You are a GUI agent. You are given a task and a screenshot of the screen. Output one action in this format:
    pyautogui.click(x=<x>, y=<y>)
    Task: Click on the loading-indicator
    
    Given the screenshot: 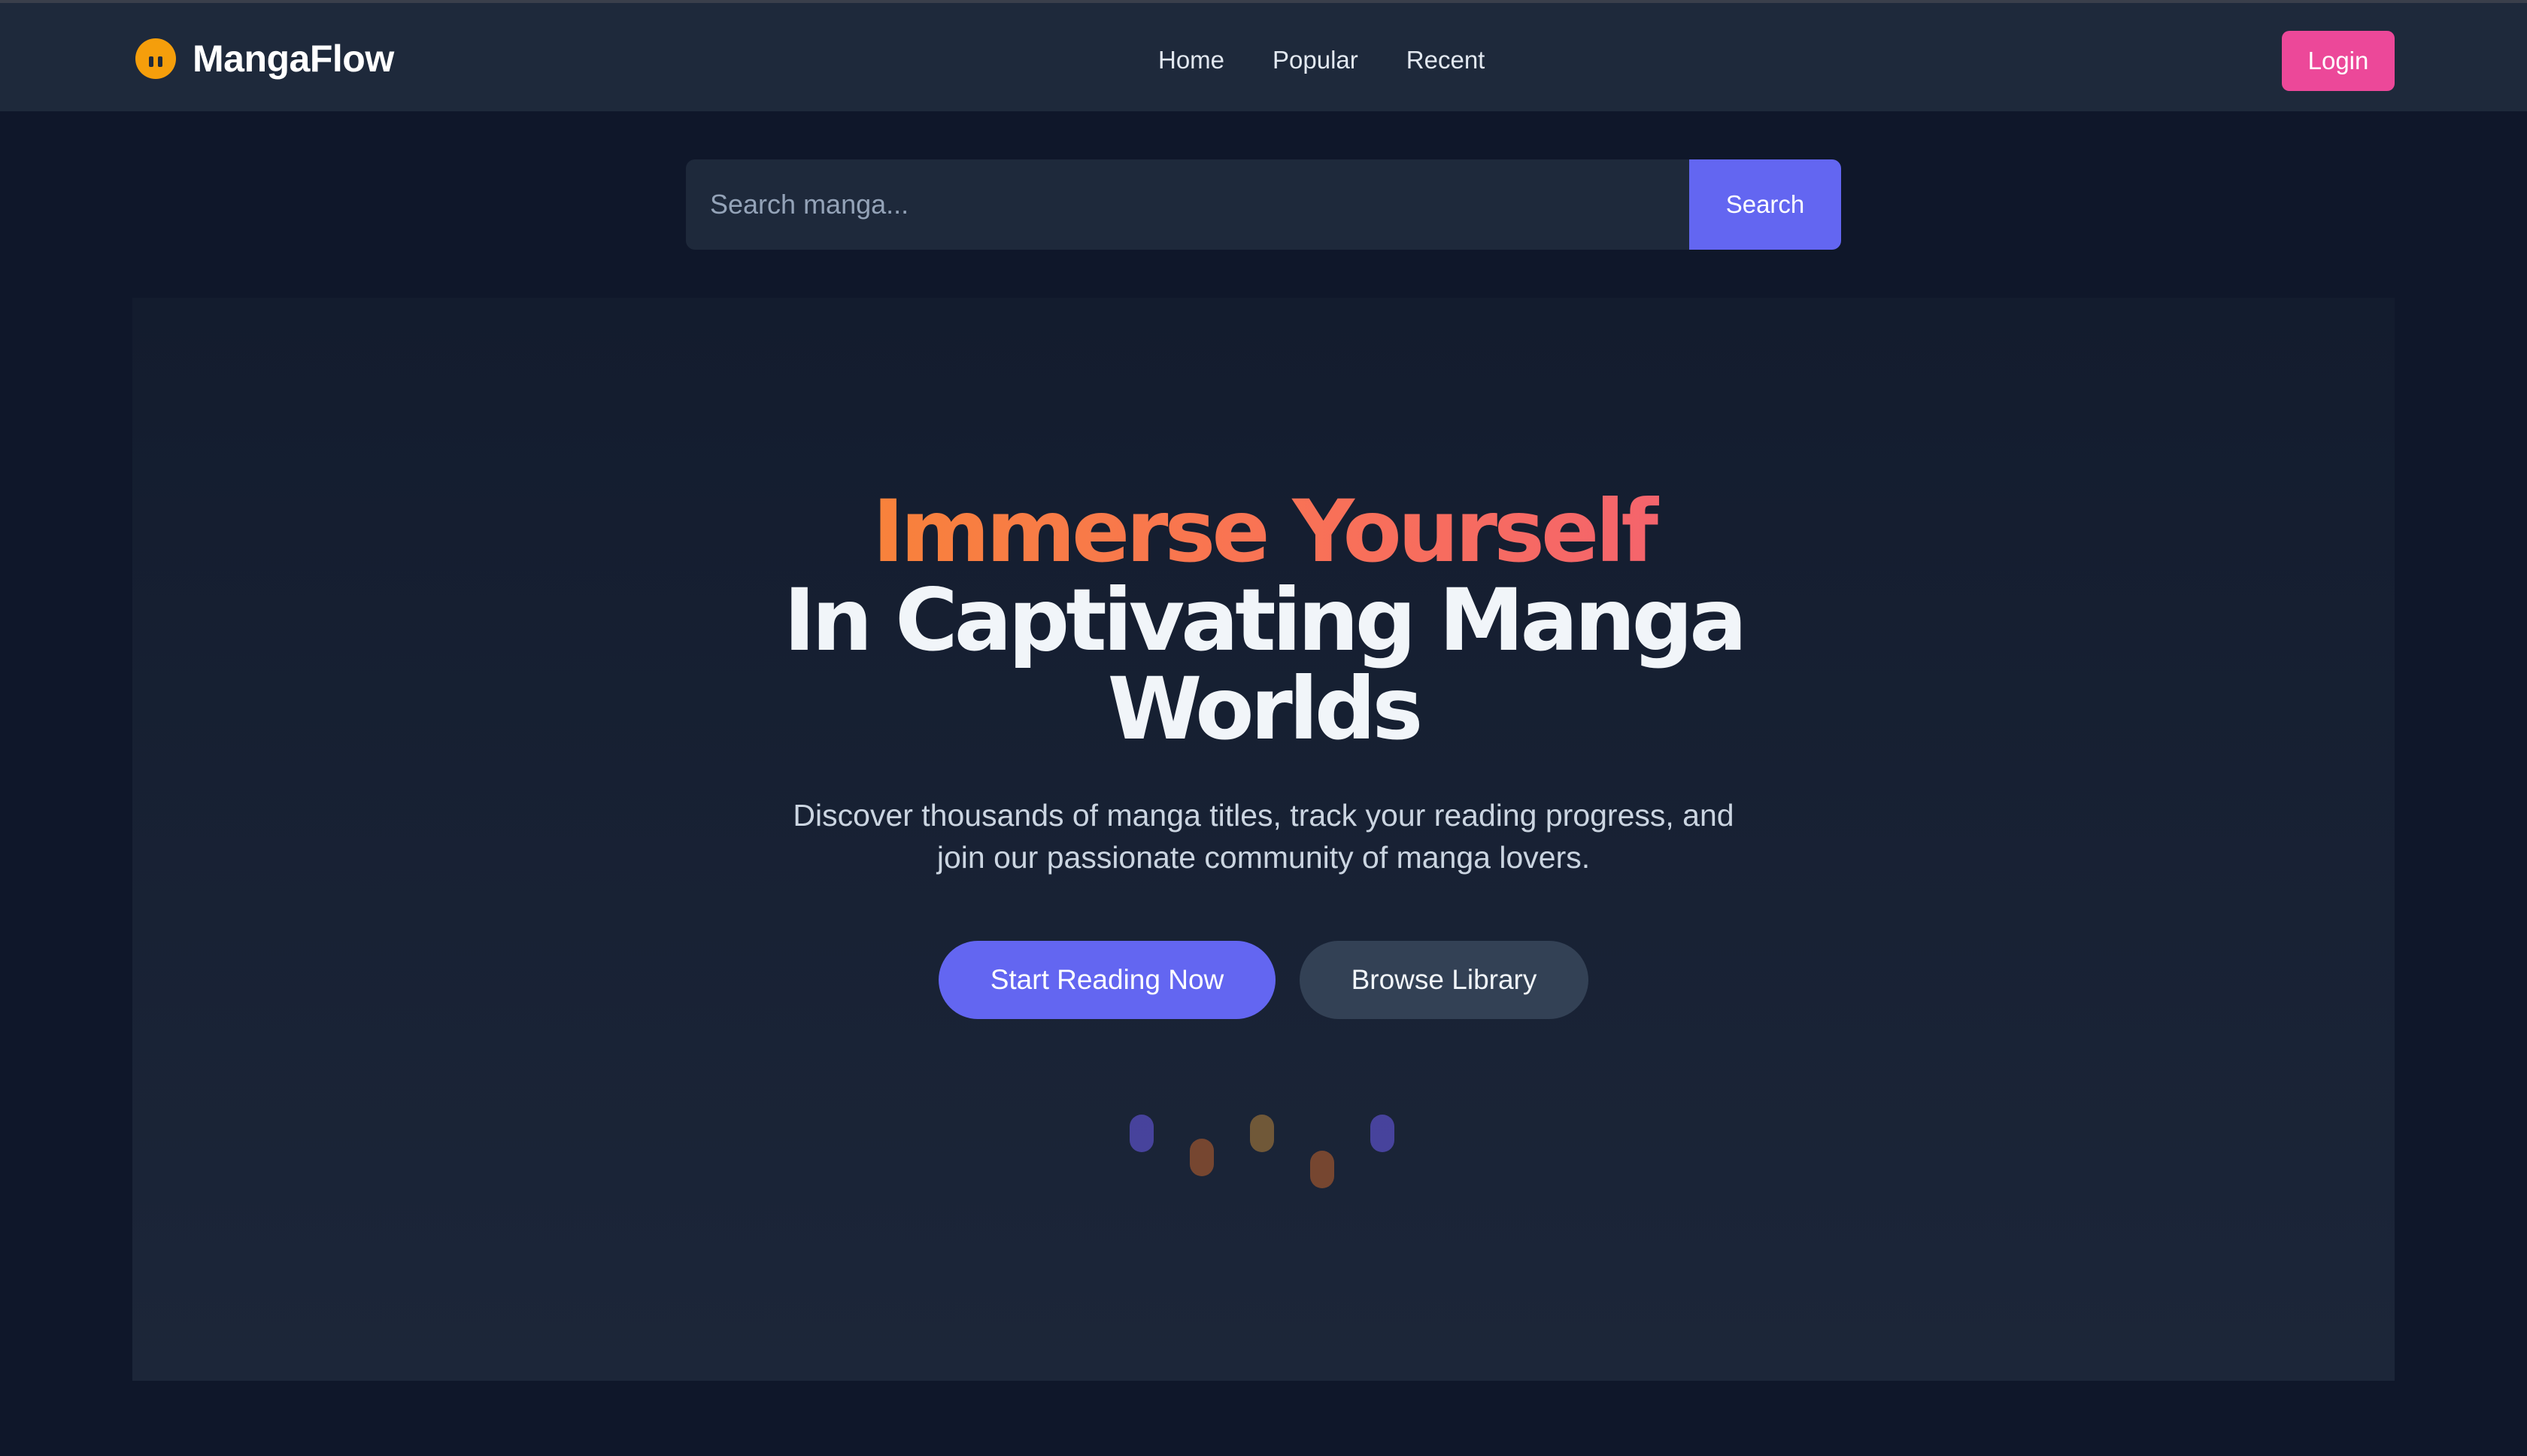 What is the action you would take?
    pyautogui.click(x=1272, y=1156)
    